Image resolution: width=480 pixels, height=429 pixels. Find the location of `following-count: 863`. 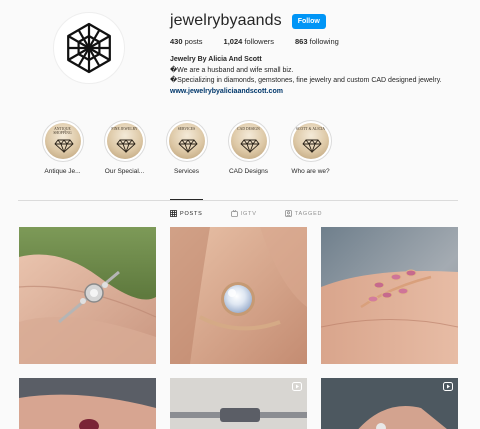

following-count: 863 is located at coordinates (301, 41).